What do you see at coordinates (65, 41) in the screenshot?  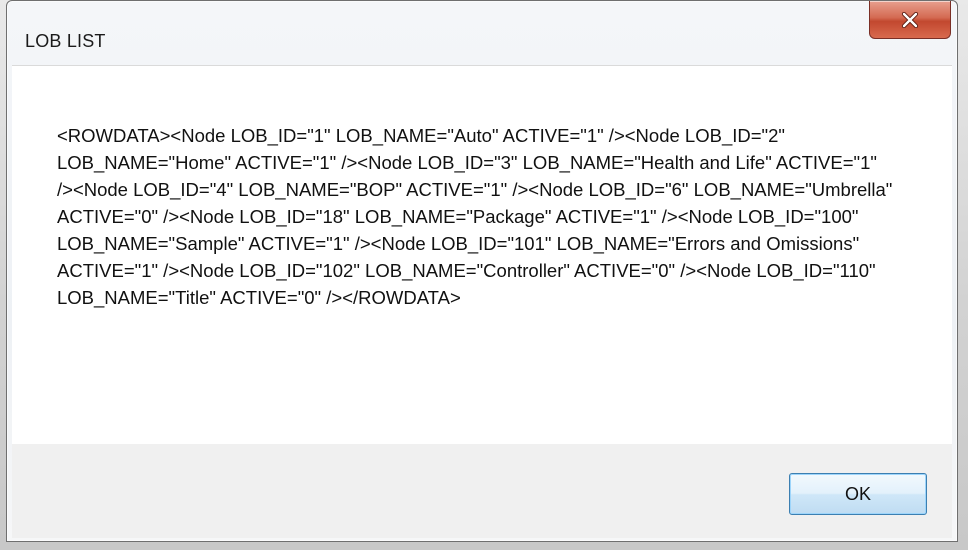 I see `window-title: LOB LIST` at bounding box center [65, 41].